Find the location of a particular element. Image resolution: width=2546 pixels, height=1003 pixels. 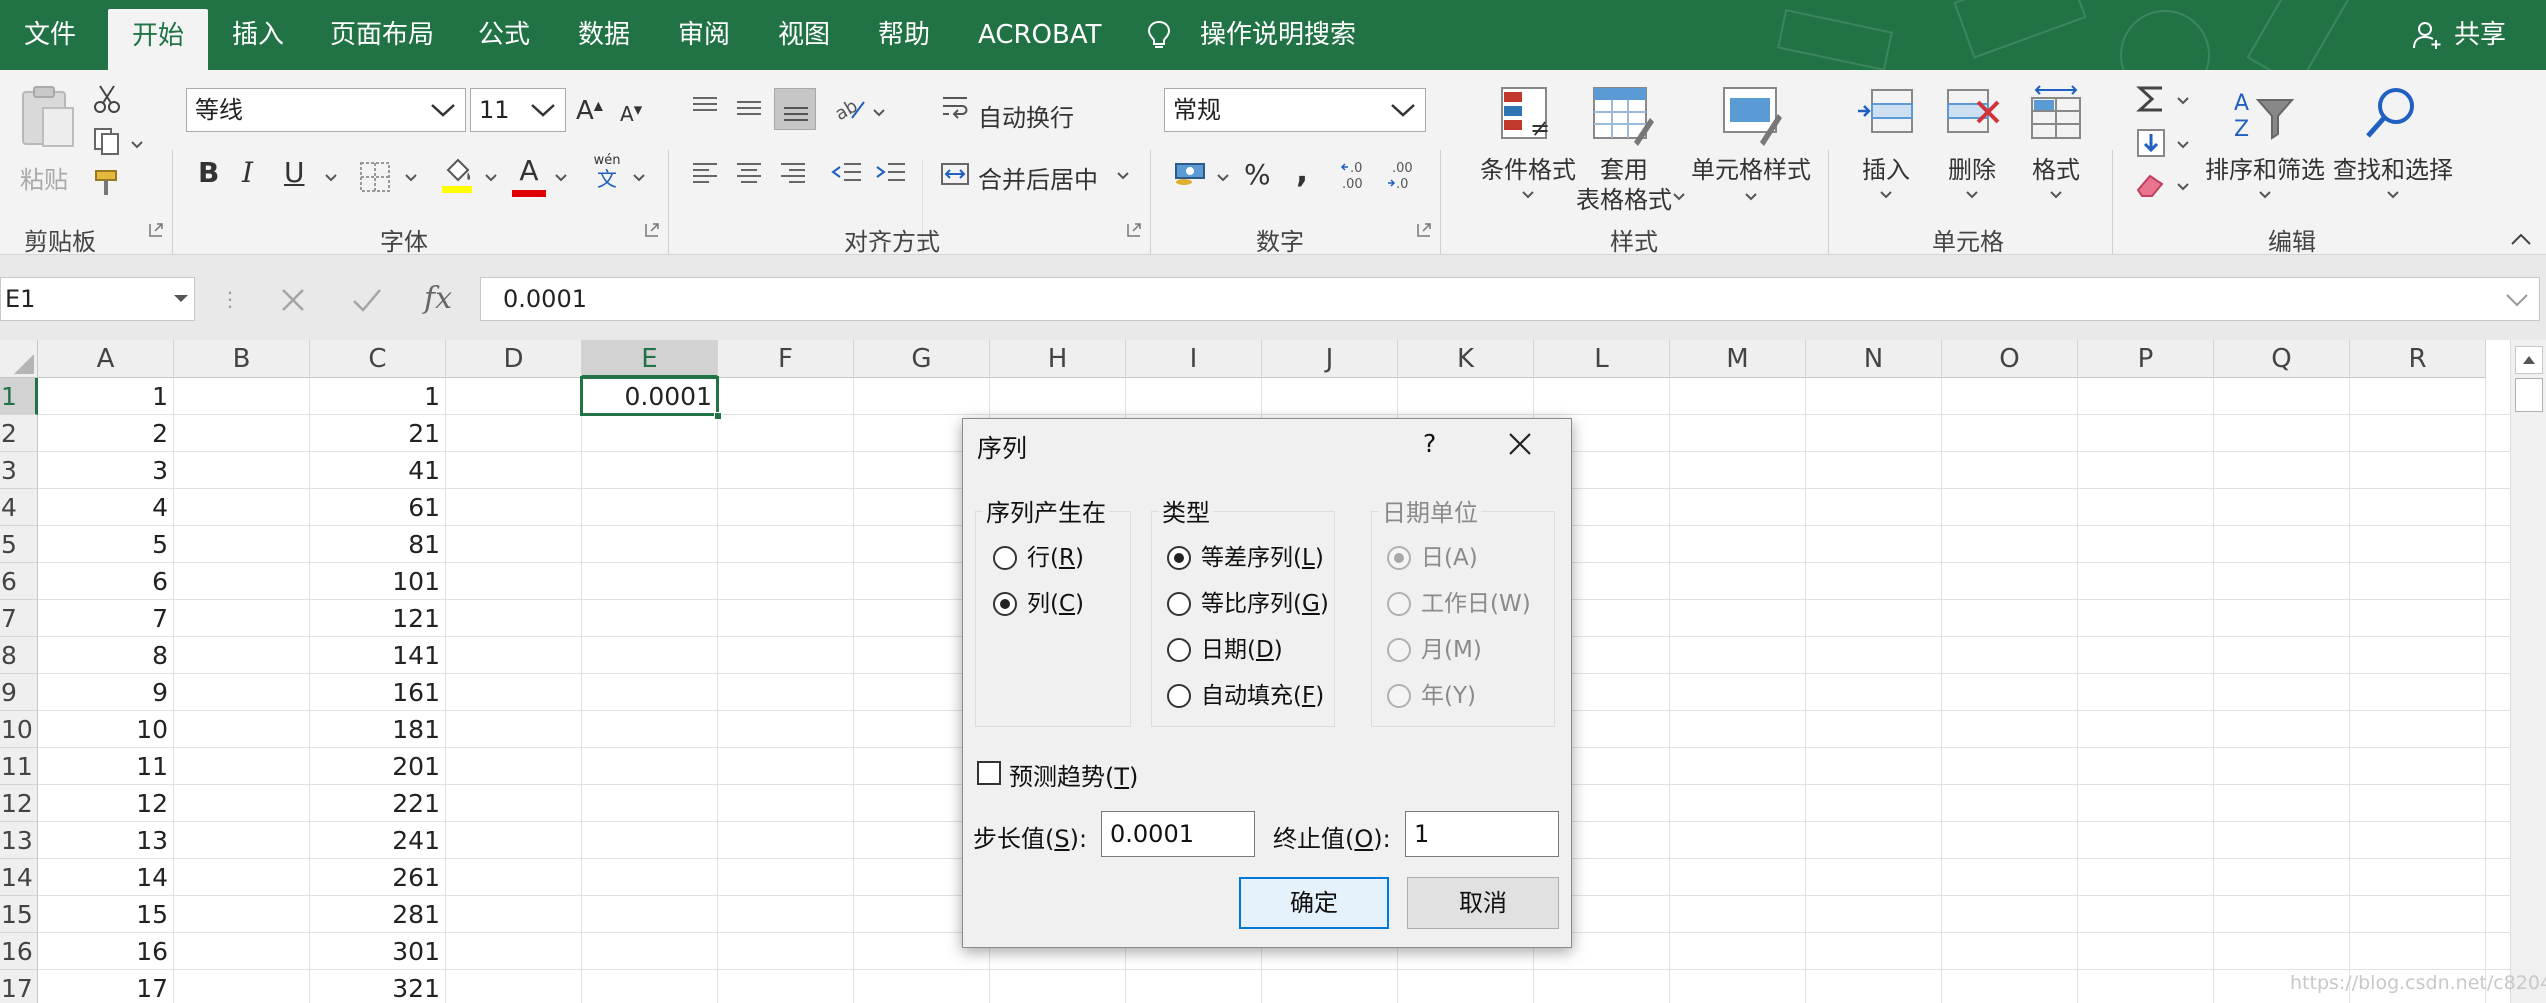

text-orientation-icon: ab is located at coordinates (851, 108).